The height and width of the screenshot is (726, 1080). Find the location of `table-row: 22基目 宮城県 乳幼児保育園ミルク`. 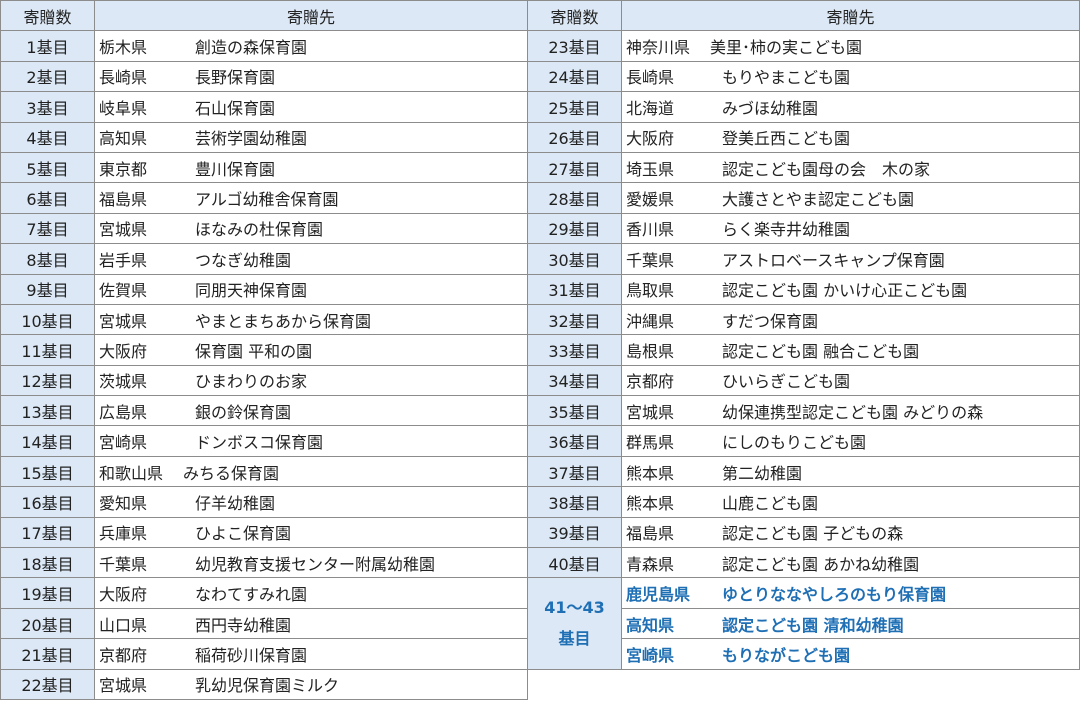

table-row: 22基目 宮城県 乳幼児保育園ミルク is located at coordinates (264, 684).